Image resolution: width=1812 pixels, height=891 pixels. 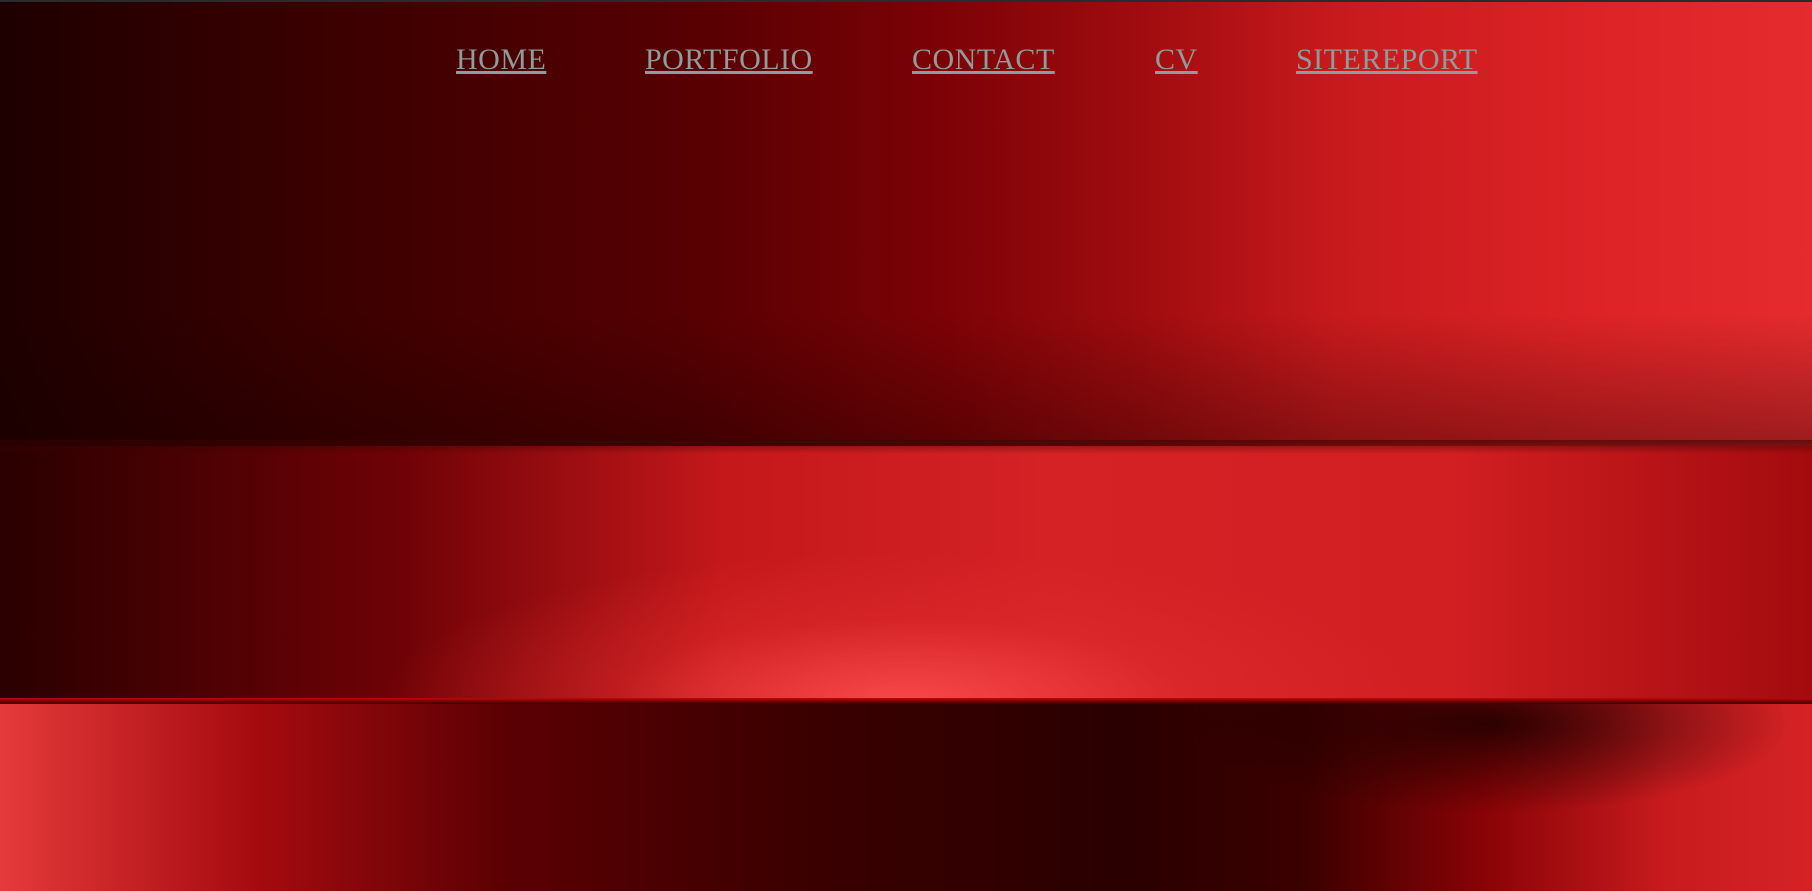 I want to click on nav-link-home: HOME, so click(x=501, y=60).